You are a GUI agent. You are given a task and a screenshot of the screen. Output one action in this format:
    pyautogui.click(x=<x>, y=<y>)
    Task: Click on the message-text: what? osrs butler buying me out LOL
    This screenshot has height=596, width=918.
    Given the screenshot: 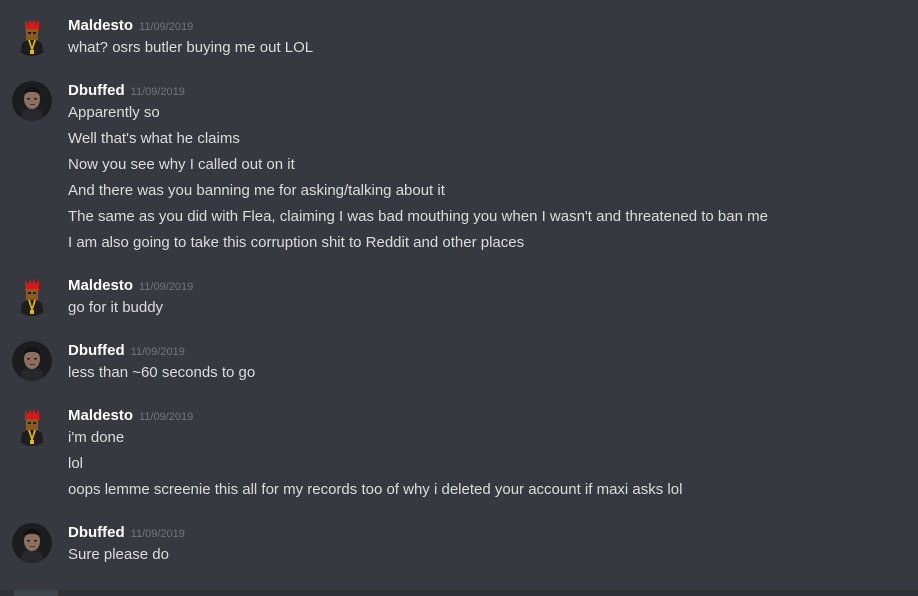 What is the action you would take?
    pyautogui.click(x=191, y=47)
    